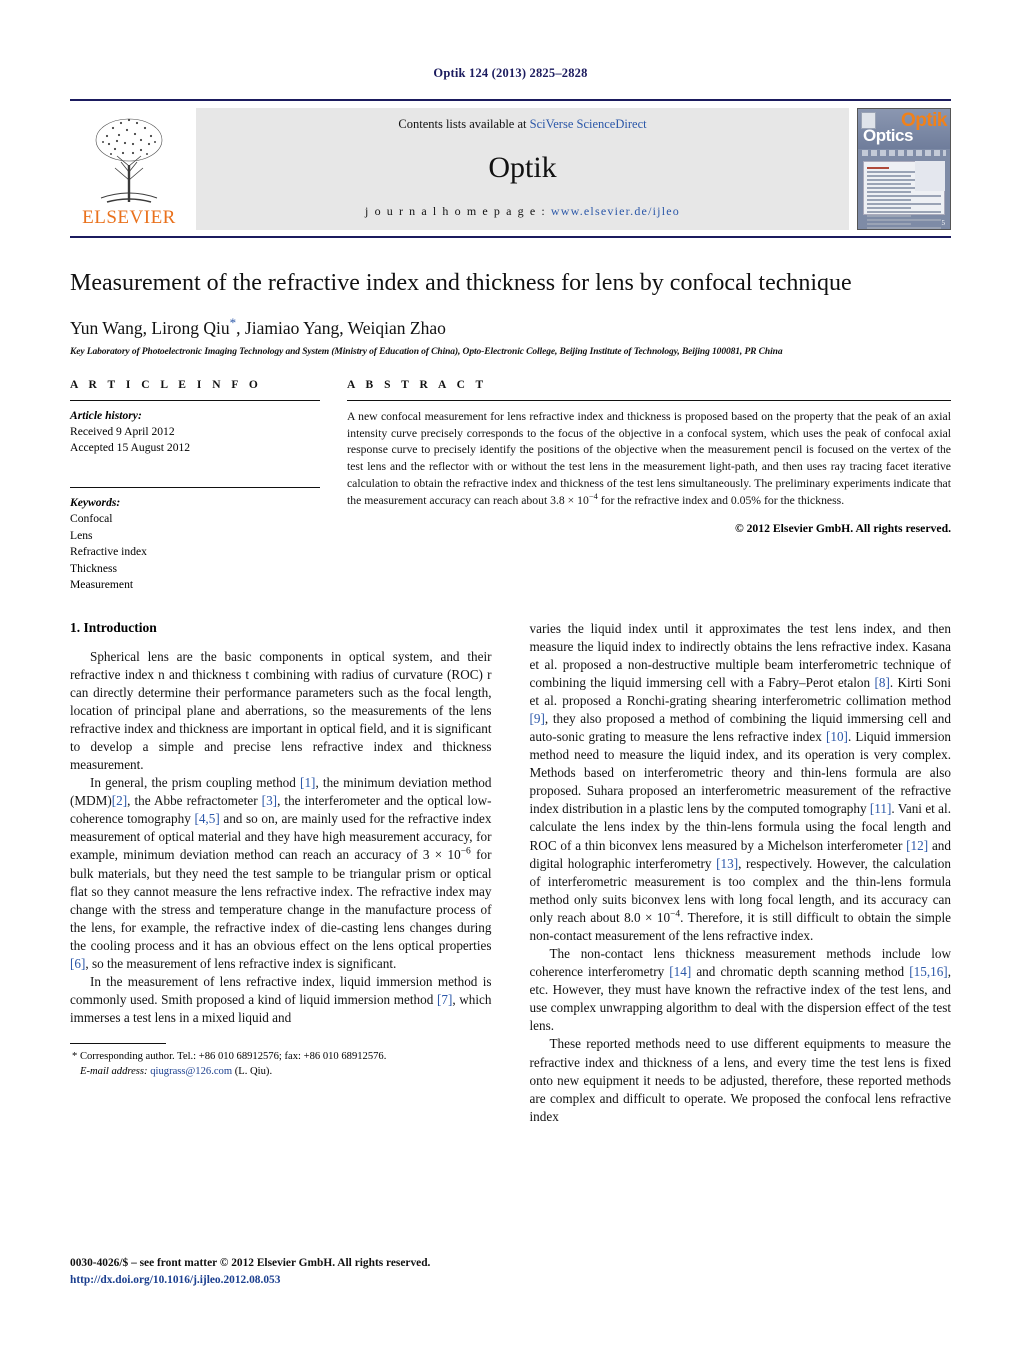 The height and width of the screenshot is (1351, 1021). I want to click on exponent: −4, so click(675, 914).